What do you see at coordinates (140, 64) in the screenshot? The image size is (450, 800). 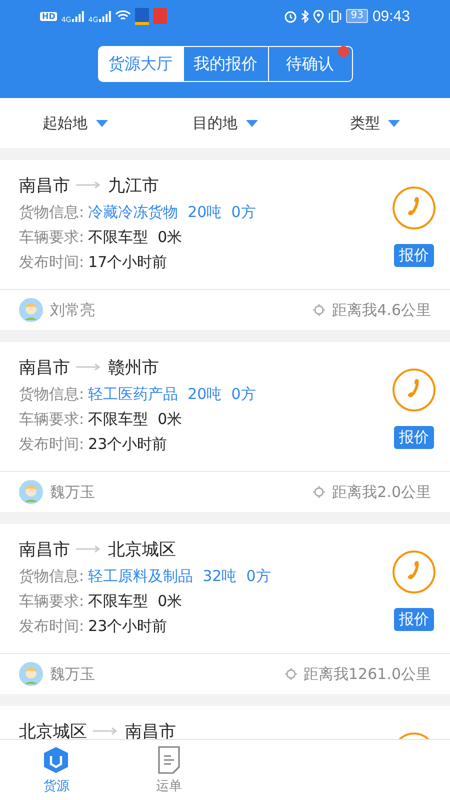 I see `segment-tab: 货源大厅` at bounding box center [140, 64].